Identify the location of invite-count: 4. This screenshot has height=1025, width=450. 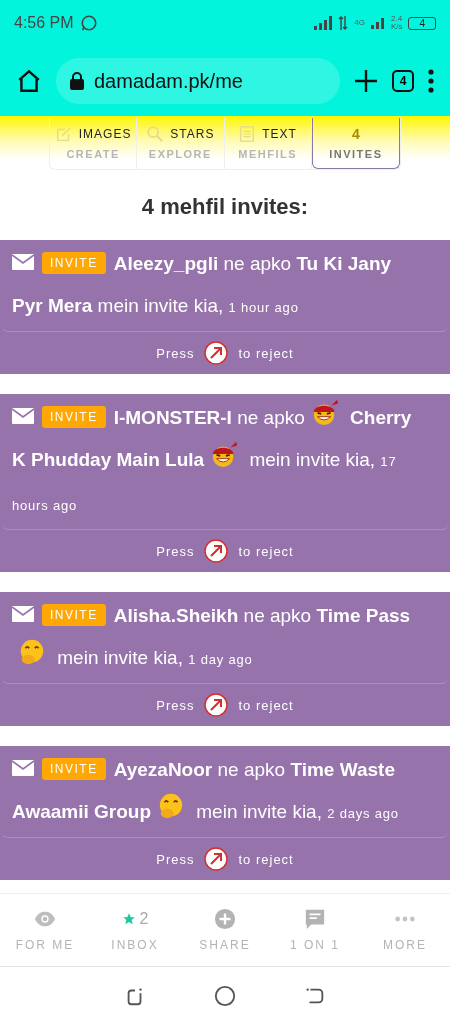
(355, 134).